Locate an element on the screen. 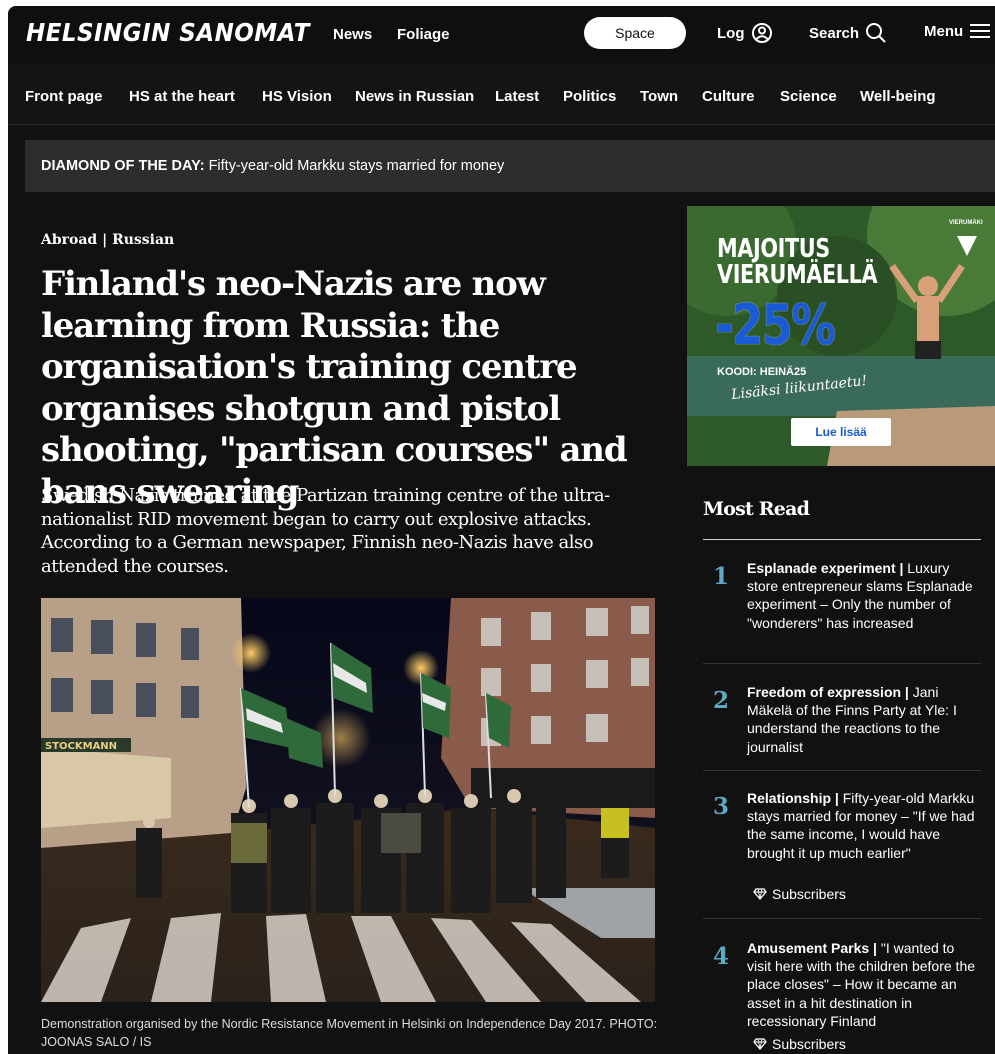 This screenshot has width=995, height=1054. hamburger-icon is located at coordinates (980, 31).